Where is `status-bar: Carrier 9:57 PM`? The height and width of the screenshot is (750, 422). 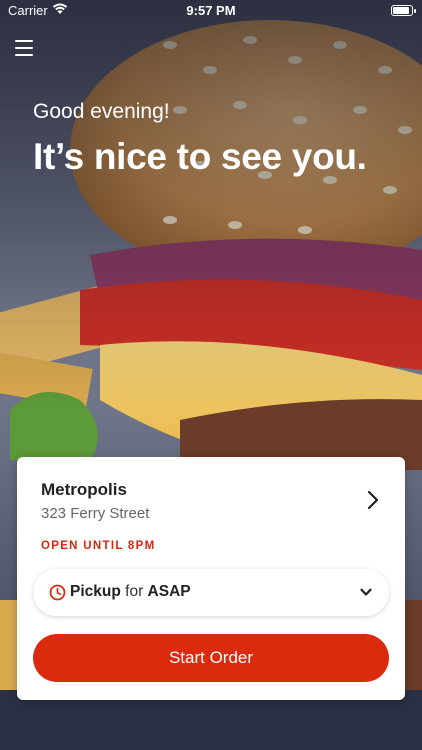
status-bar: Carrier 9:57 PM is located at coordinates (211, 11).